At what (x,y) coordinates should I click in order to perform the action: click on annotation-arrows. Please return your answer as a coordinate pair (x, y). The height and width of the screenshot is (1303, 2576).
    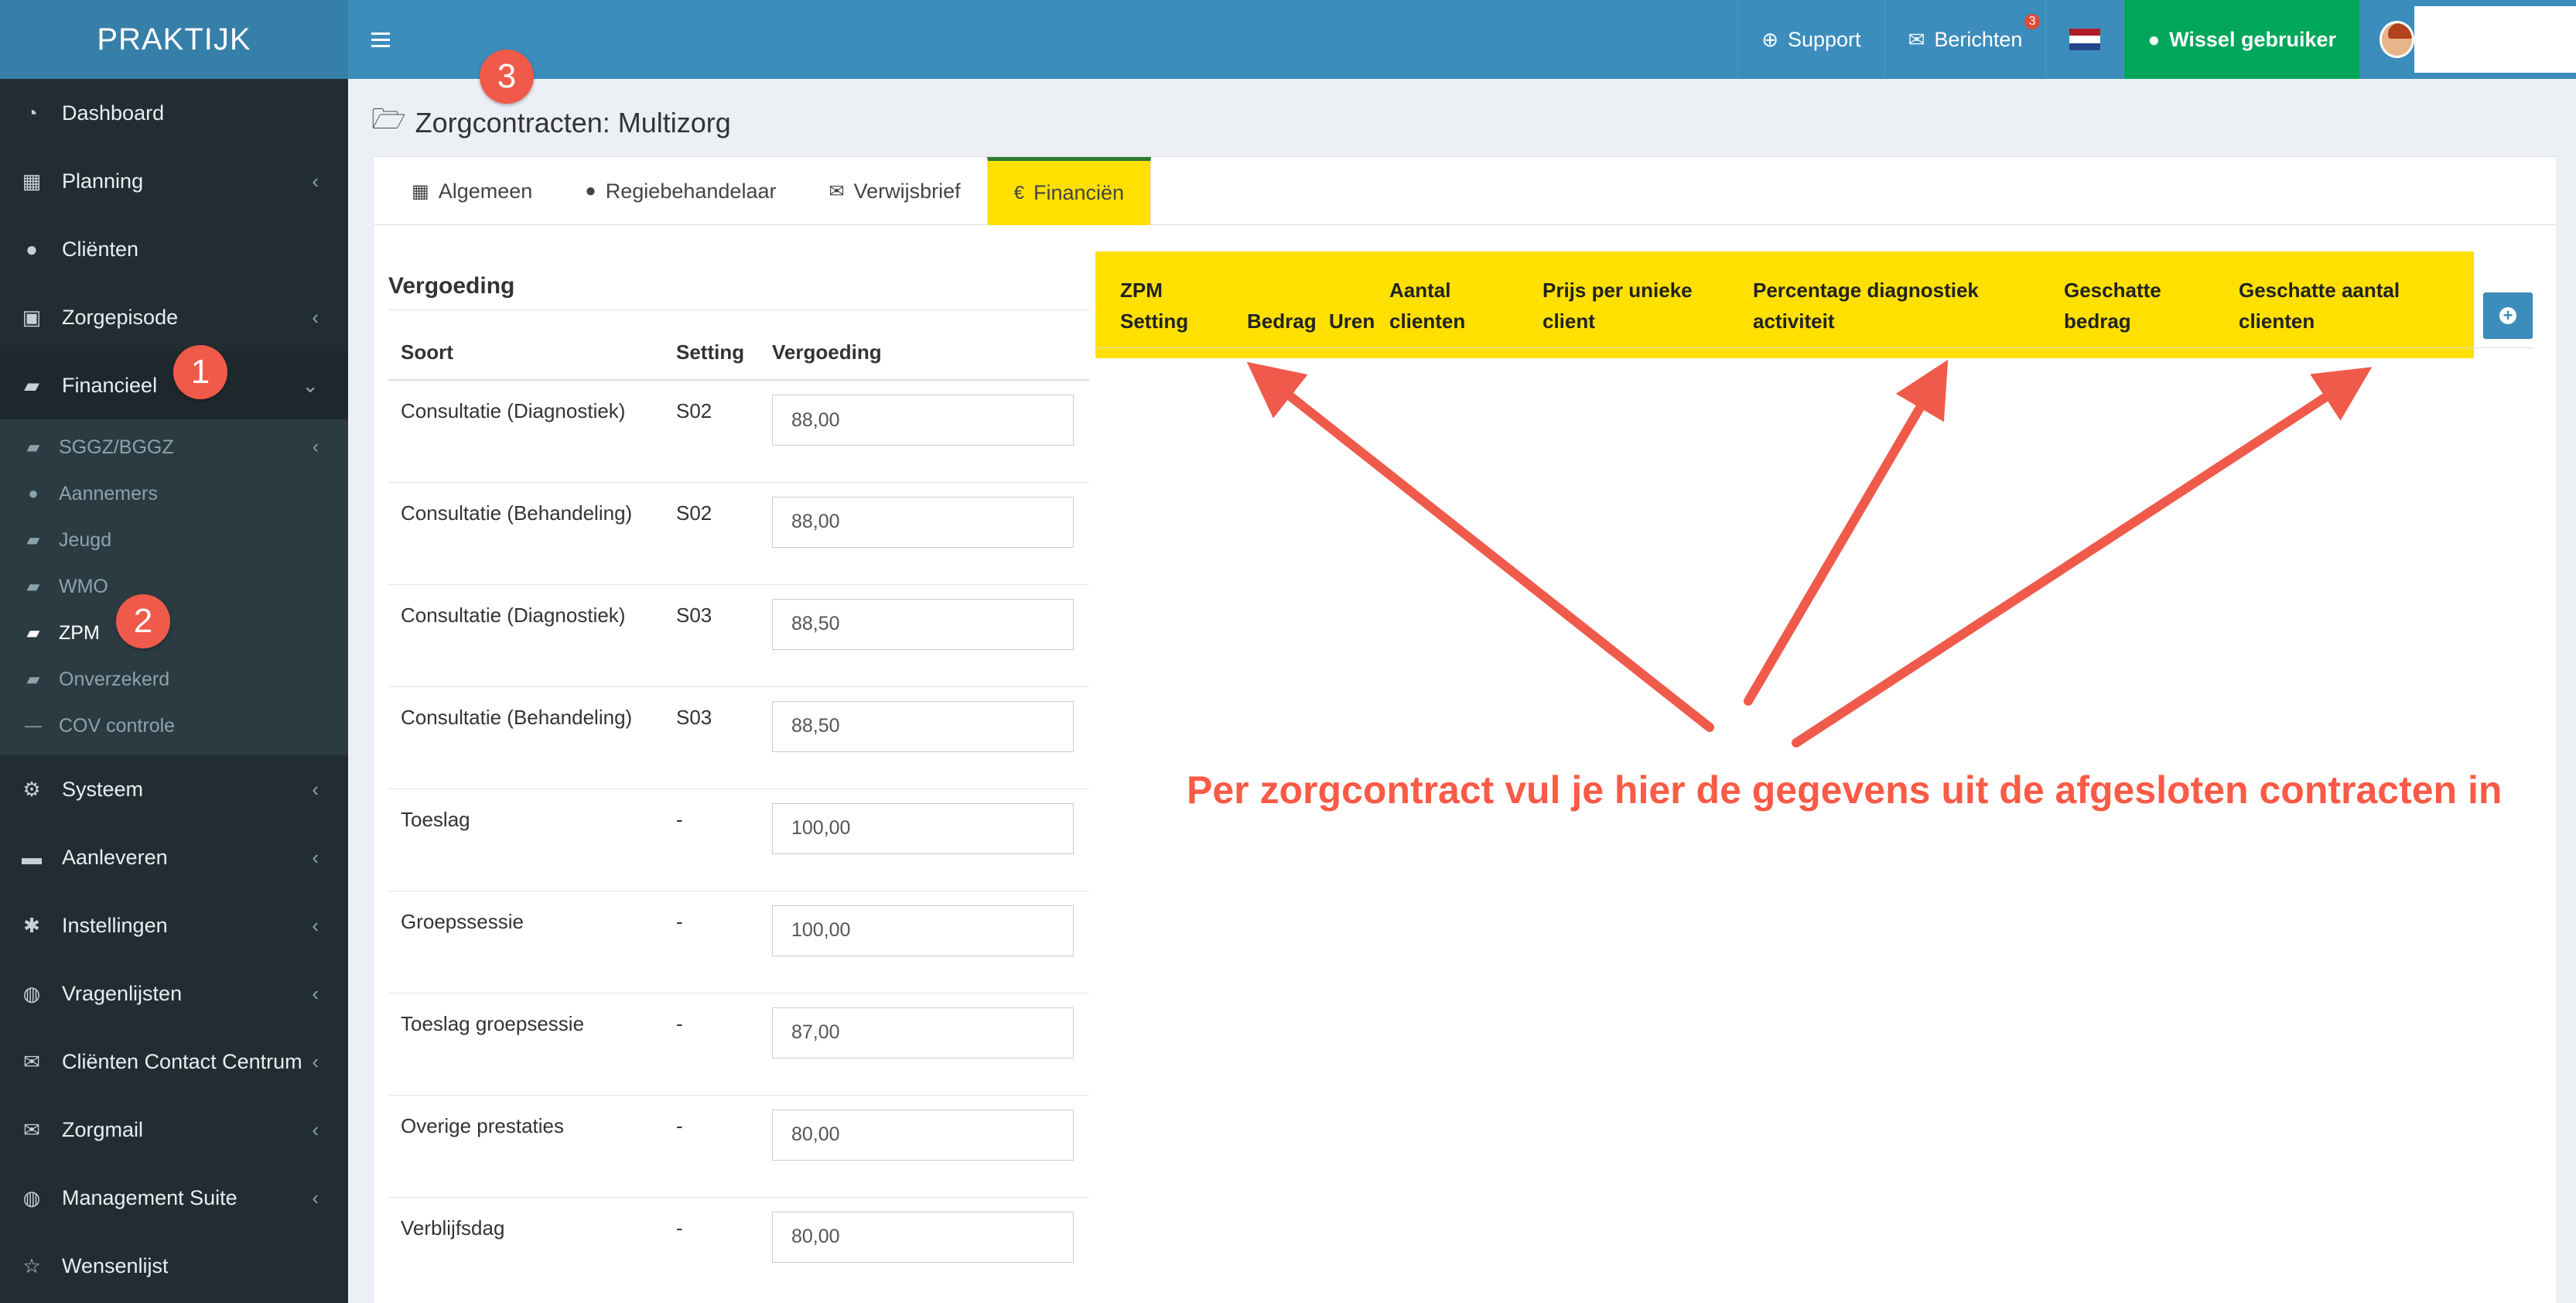
    Looking at the image, I should click on (1809, 553).